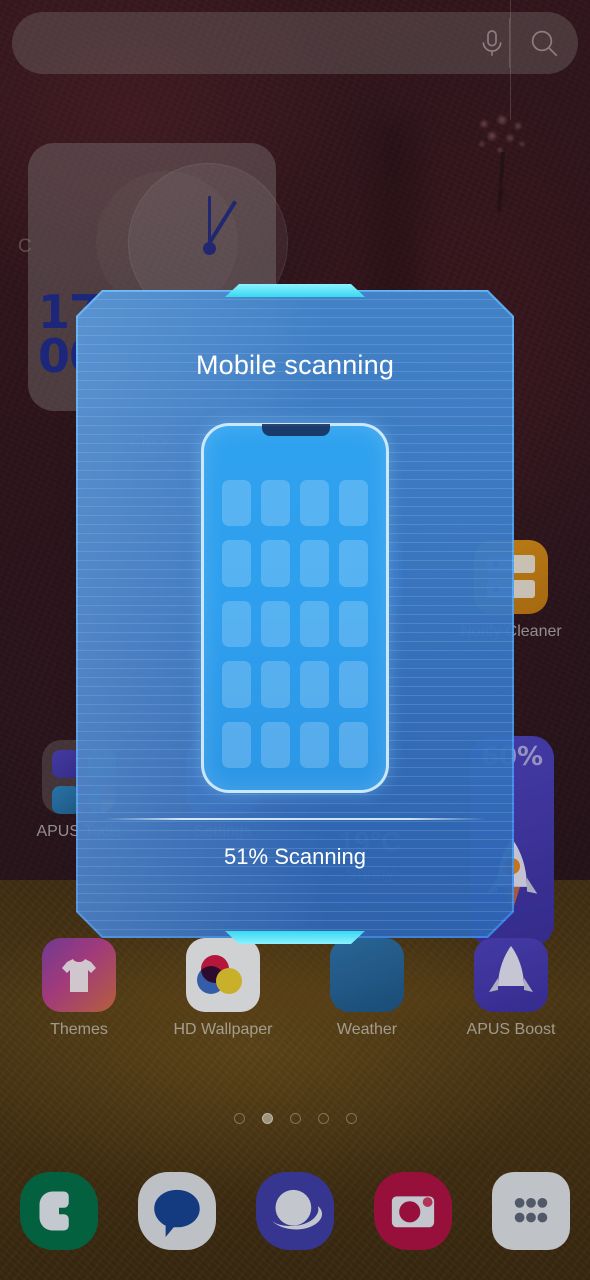 The height and width of the screenshot is (1280, 590). I want to click on phone-notch, so click(296, 430).